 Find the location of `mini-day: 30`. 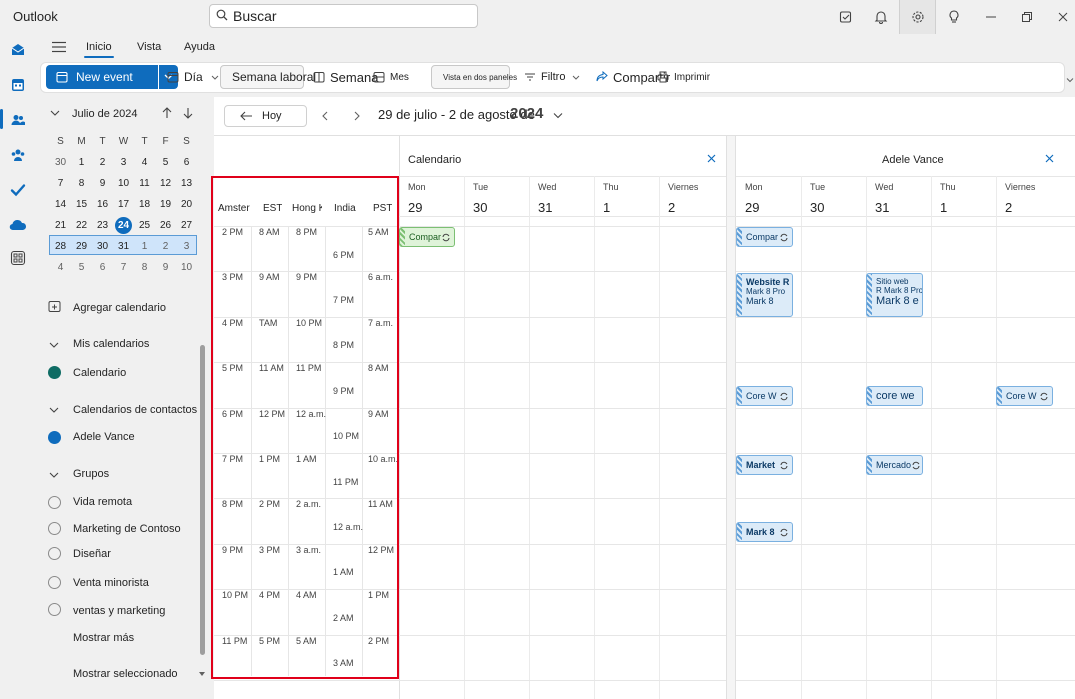

mini-day: 30 is located at coordinates (60, 162).